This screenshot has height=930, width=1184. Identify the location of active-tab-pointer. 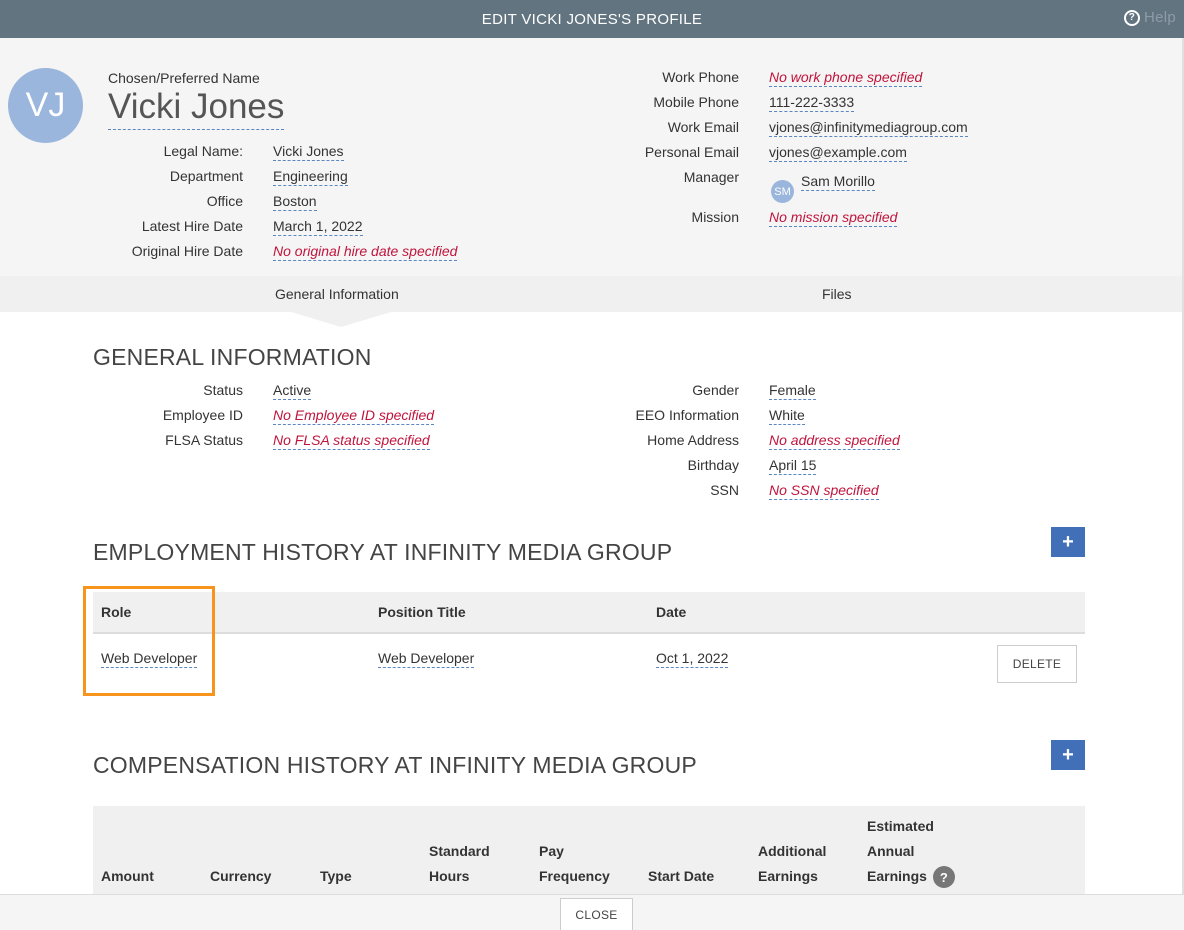
(341, 319).